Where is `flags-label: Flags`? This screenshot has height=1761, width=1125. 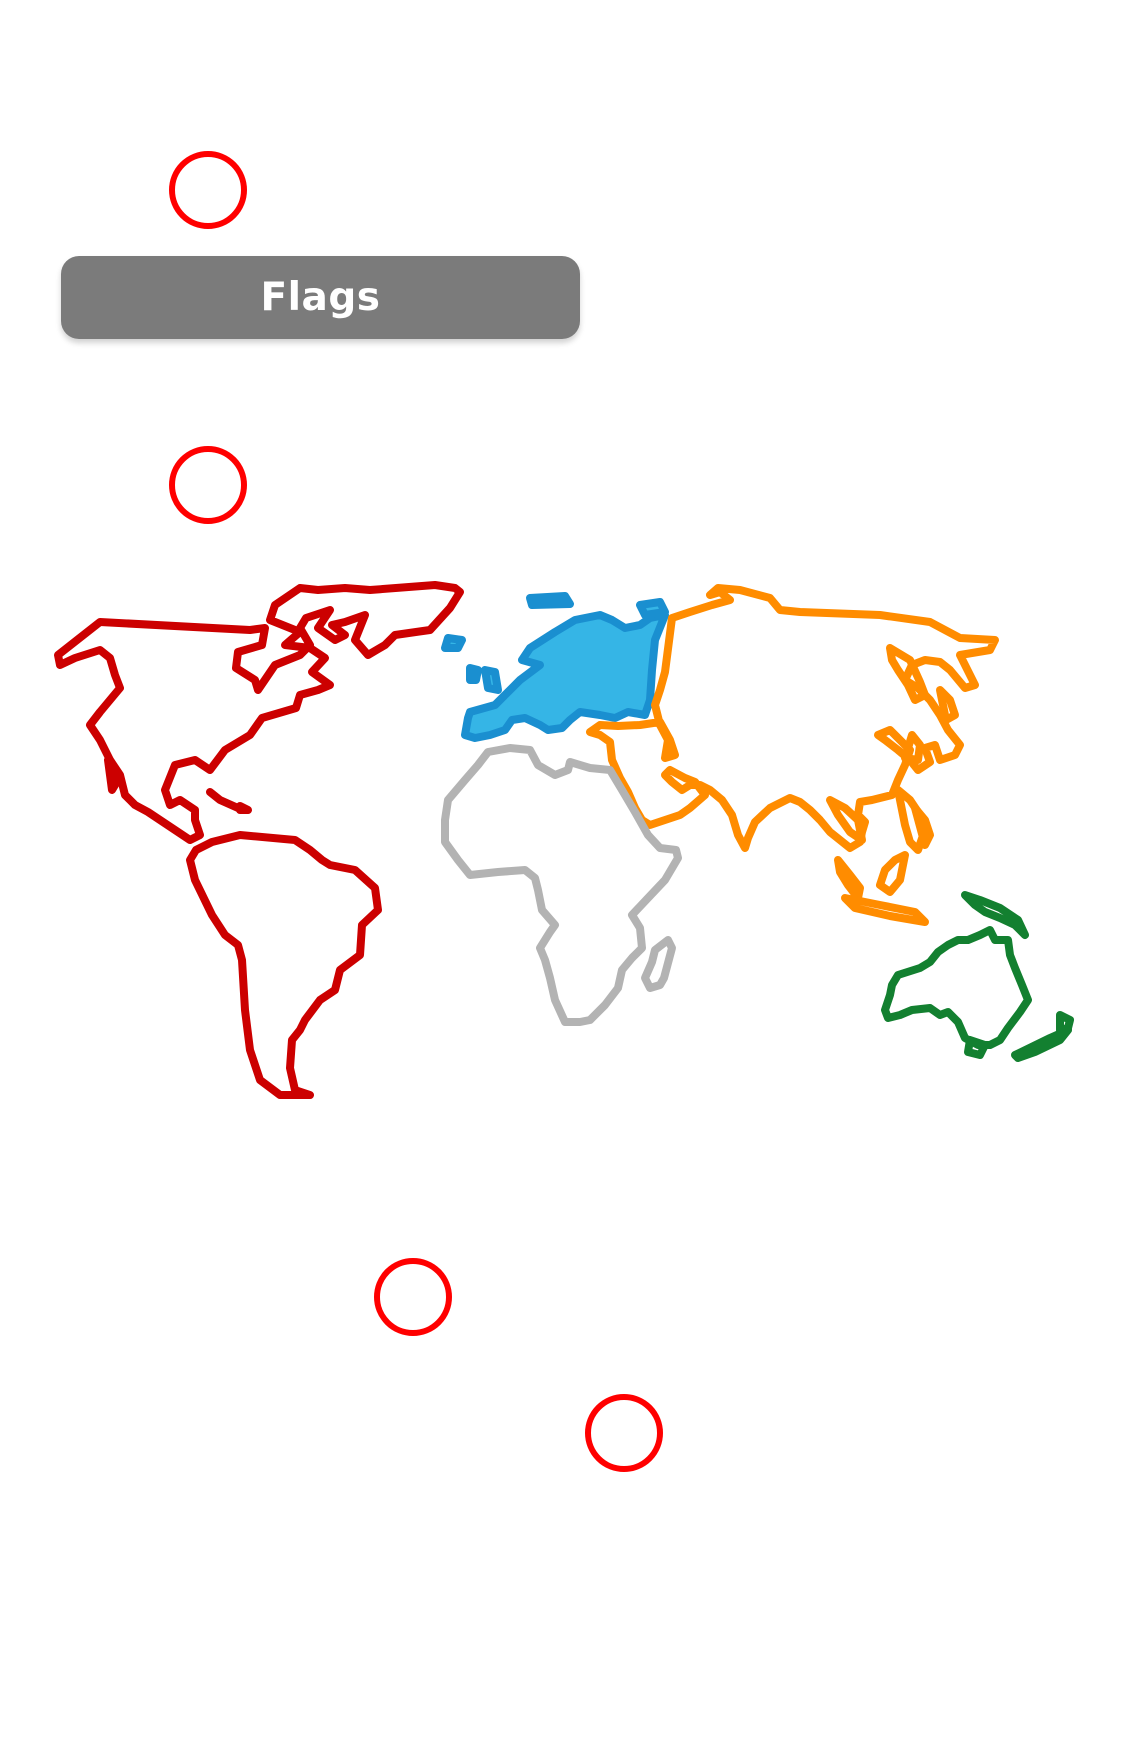
flags-label: Flags is located at coordinates (320, 297).